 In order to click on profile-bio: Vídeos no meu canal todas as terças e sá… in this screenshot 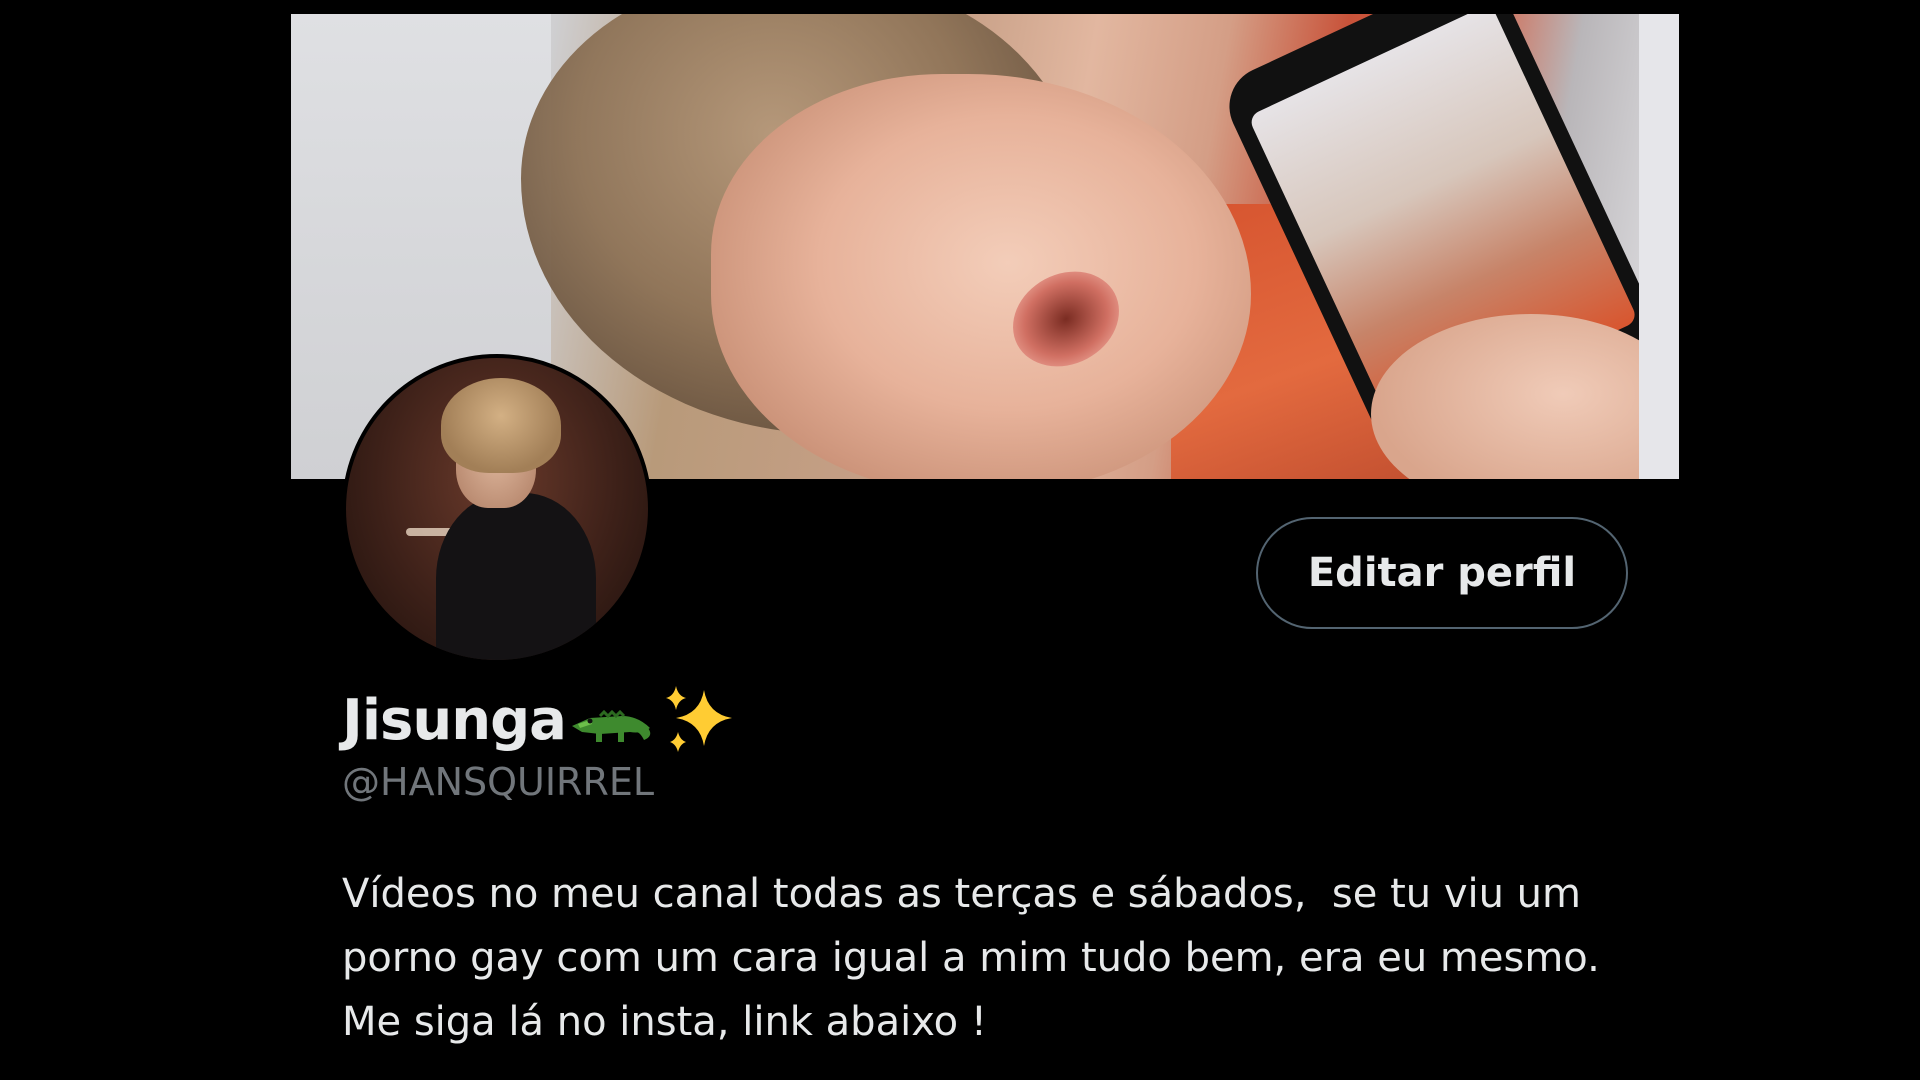, I will do `click(977, 958)`.